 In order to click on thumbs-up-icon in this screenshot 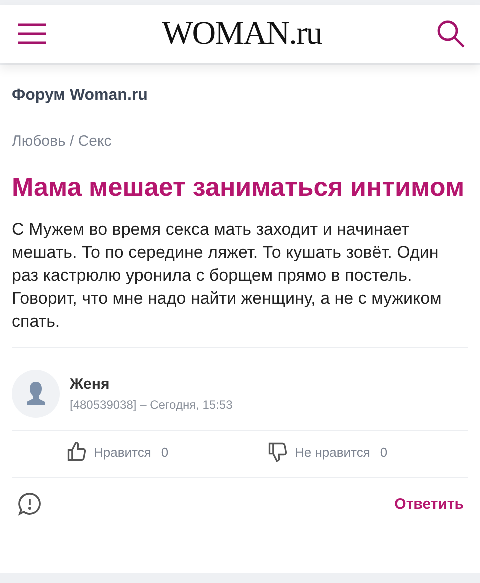, I will do `click(77, 452)`.